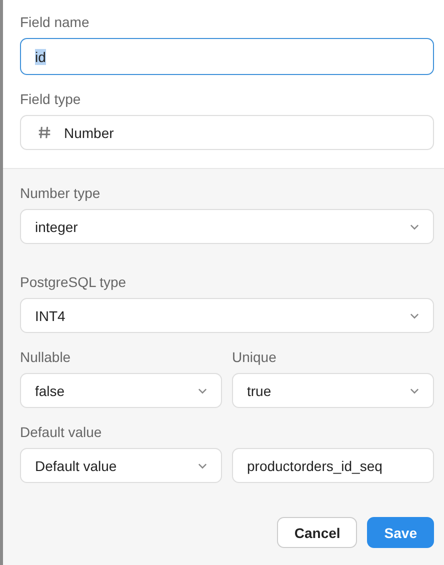 The height and width of the screenshot is (565, 444). I want to click on cancel-button: Cancel, so click(317, 532).